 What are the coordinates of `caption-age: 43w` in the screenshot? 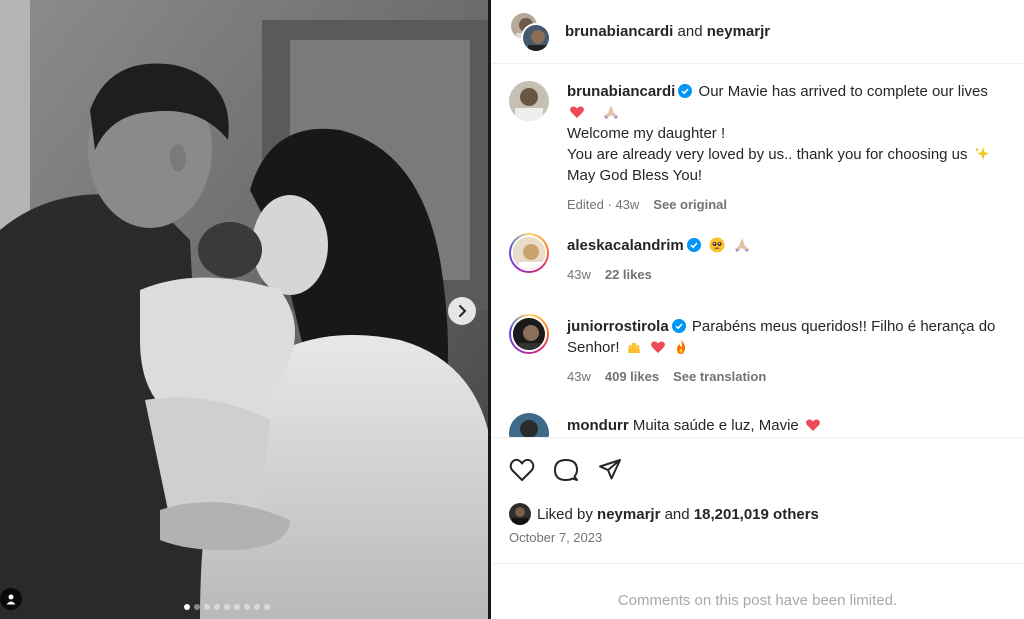 It's located at (627, 204).